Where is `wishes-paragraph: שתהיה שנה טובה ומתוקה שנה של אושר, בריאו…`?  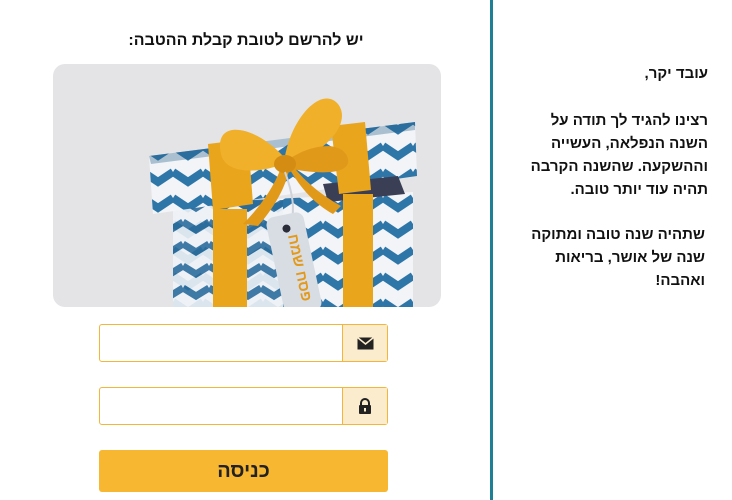 wishes-paragraph: שתהיה שנה טובה ומתוקה שנה של אושר, בריאו… is located at coordinates (618, 257).